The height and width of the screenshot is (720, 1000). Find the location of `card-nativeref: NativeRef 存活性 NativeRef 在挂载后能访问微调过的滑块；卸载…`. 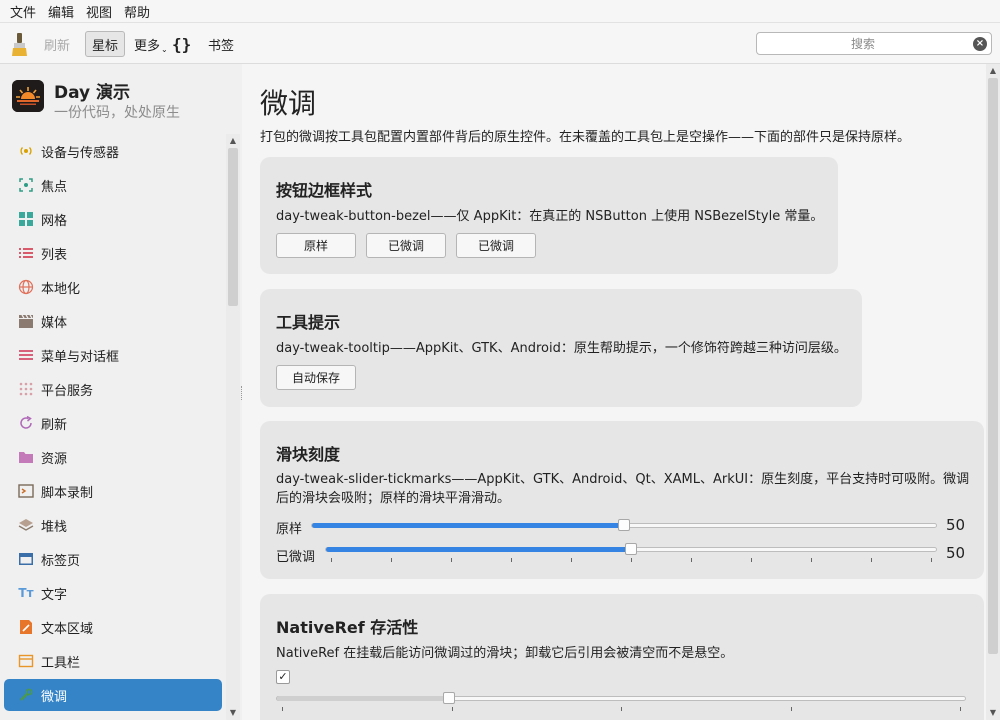

card-nativeref: NativeRef 存活性 NativeRef 在挂载后能访问微调过的滑块；卸载… is located at coordinates (622, 657).